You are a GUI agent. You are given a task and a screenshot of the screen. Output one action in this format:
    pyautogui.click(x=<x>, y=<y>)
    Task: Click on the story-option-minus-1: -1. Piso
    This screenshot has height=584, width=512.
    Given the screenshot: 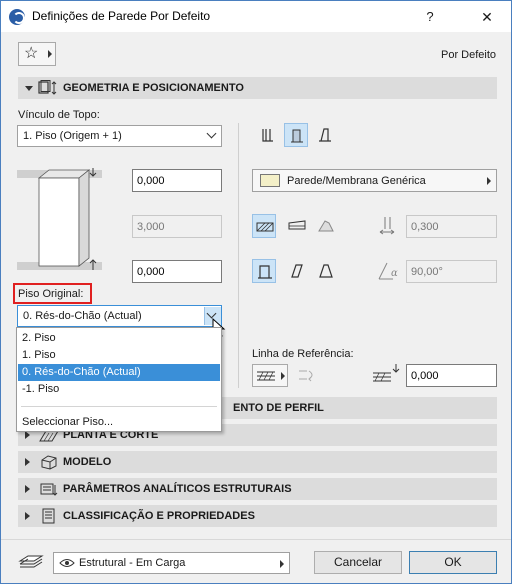 What is the action you would take?
    pyautogui.click(x=119, y=389)
    